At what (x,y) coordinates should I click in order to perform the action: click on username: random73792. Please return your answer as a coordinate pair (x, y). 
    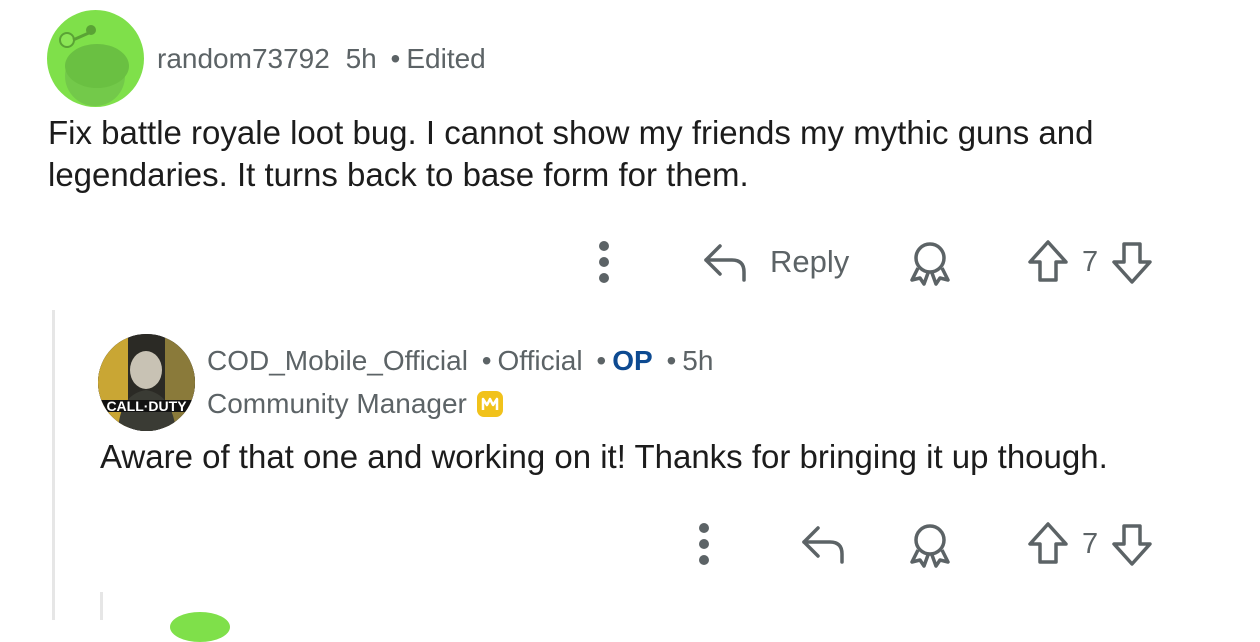
    Looking at the image, I should click on (243, 58).